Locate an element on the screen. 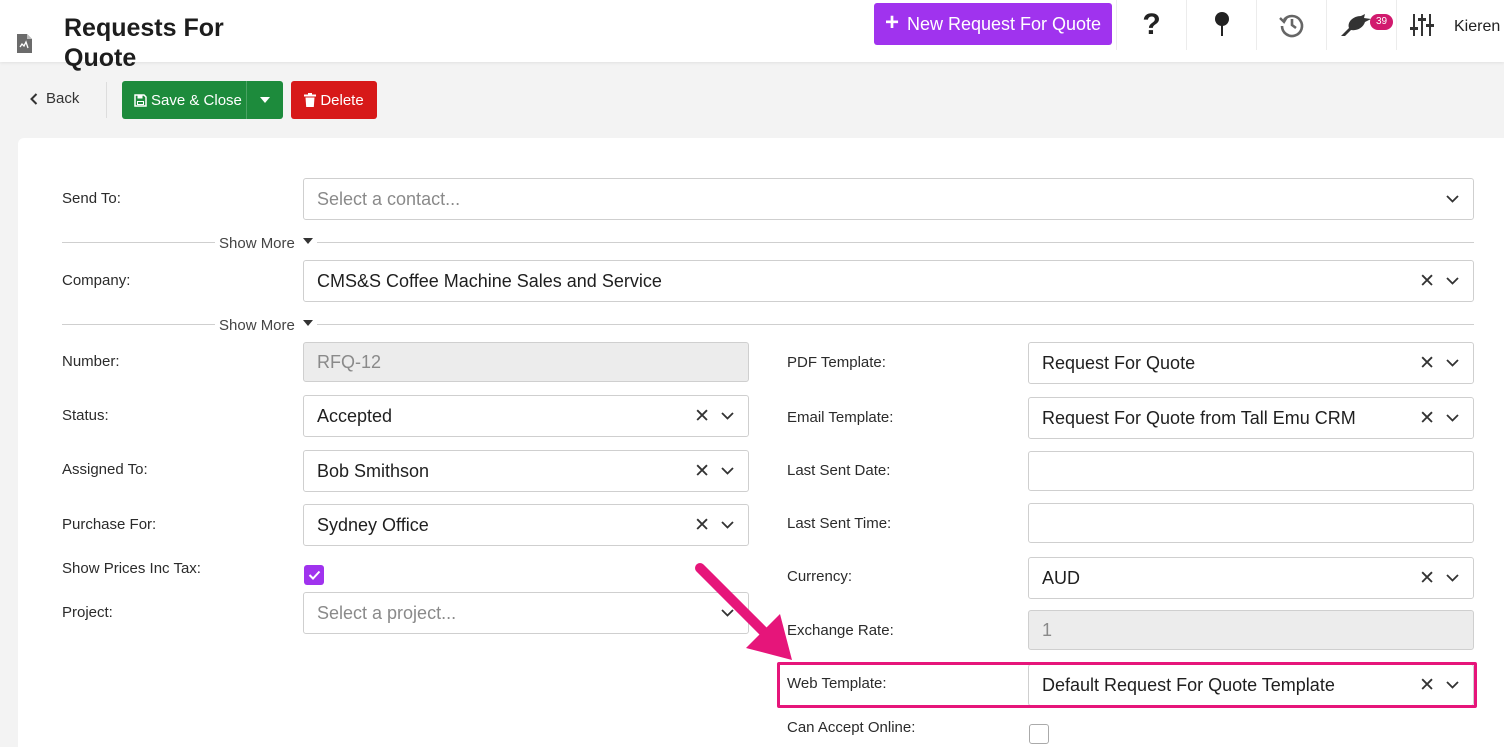  number-label: Number: is located at coordinates (91, 361).